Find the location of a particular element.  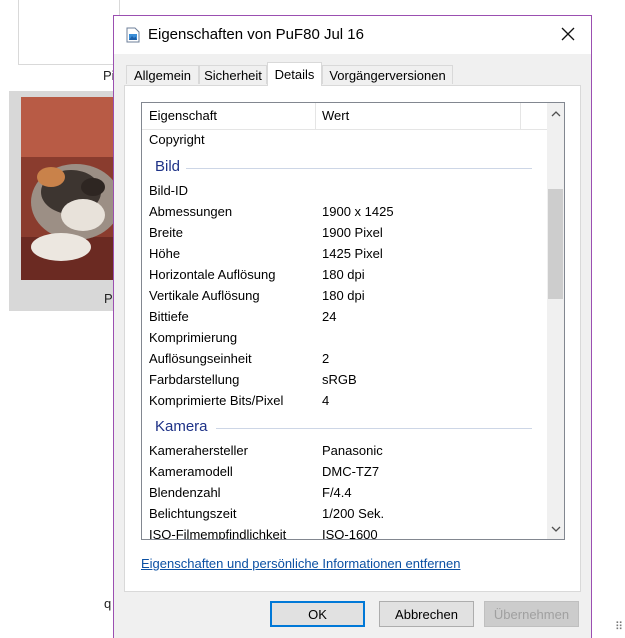

chevron-down-icon is located at coordinates (555, 529).